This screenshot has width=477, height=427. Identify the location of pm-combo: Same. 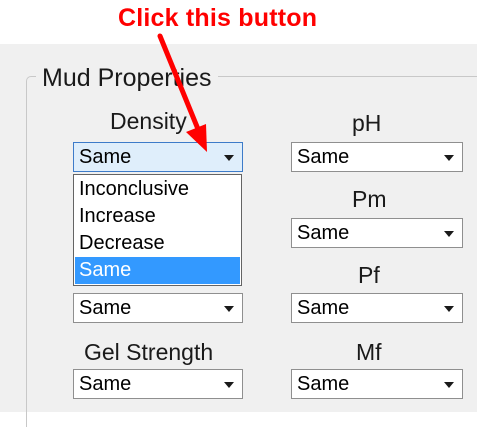
(377, 233).